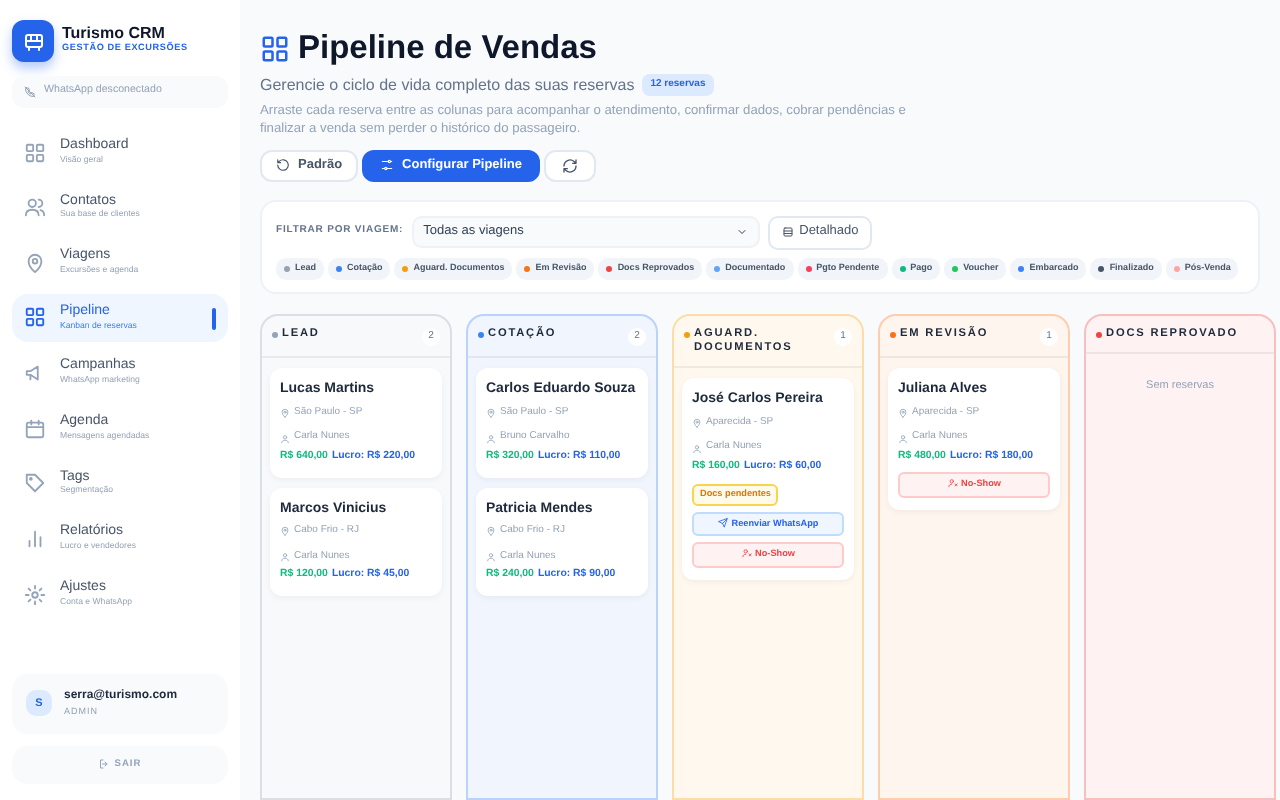  I want to click on refresh-icon, so click(570, 165).